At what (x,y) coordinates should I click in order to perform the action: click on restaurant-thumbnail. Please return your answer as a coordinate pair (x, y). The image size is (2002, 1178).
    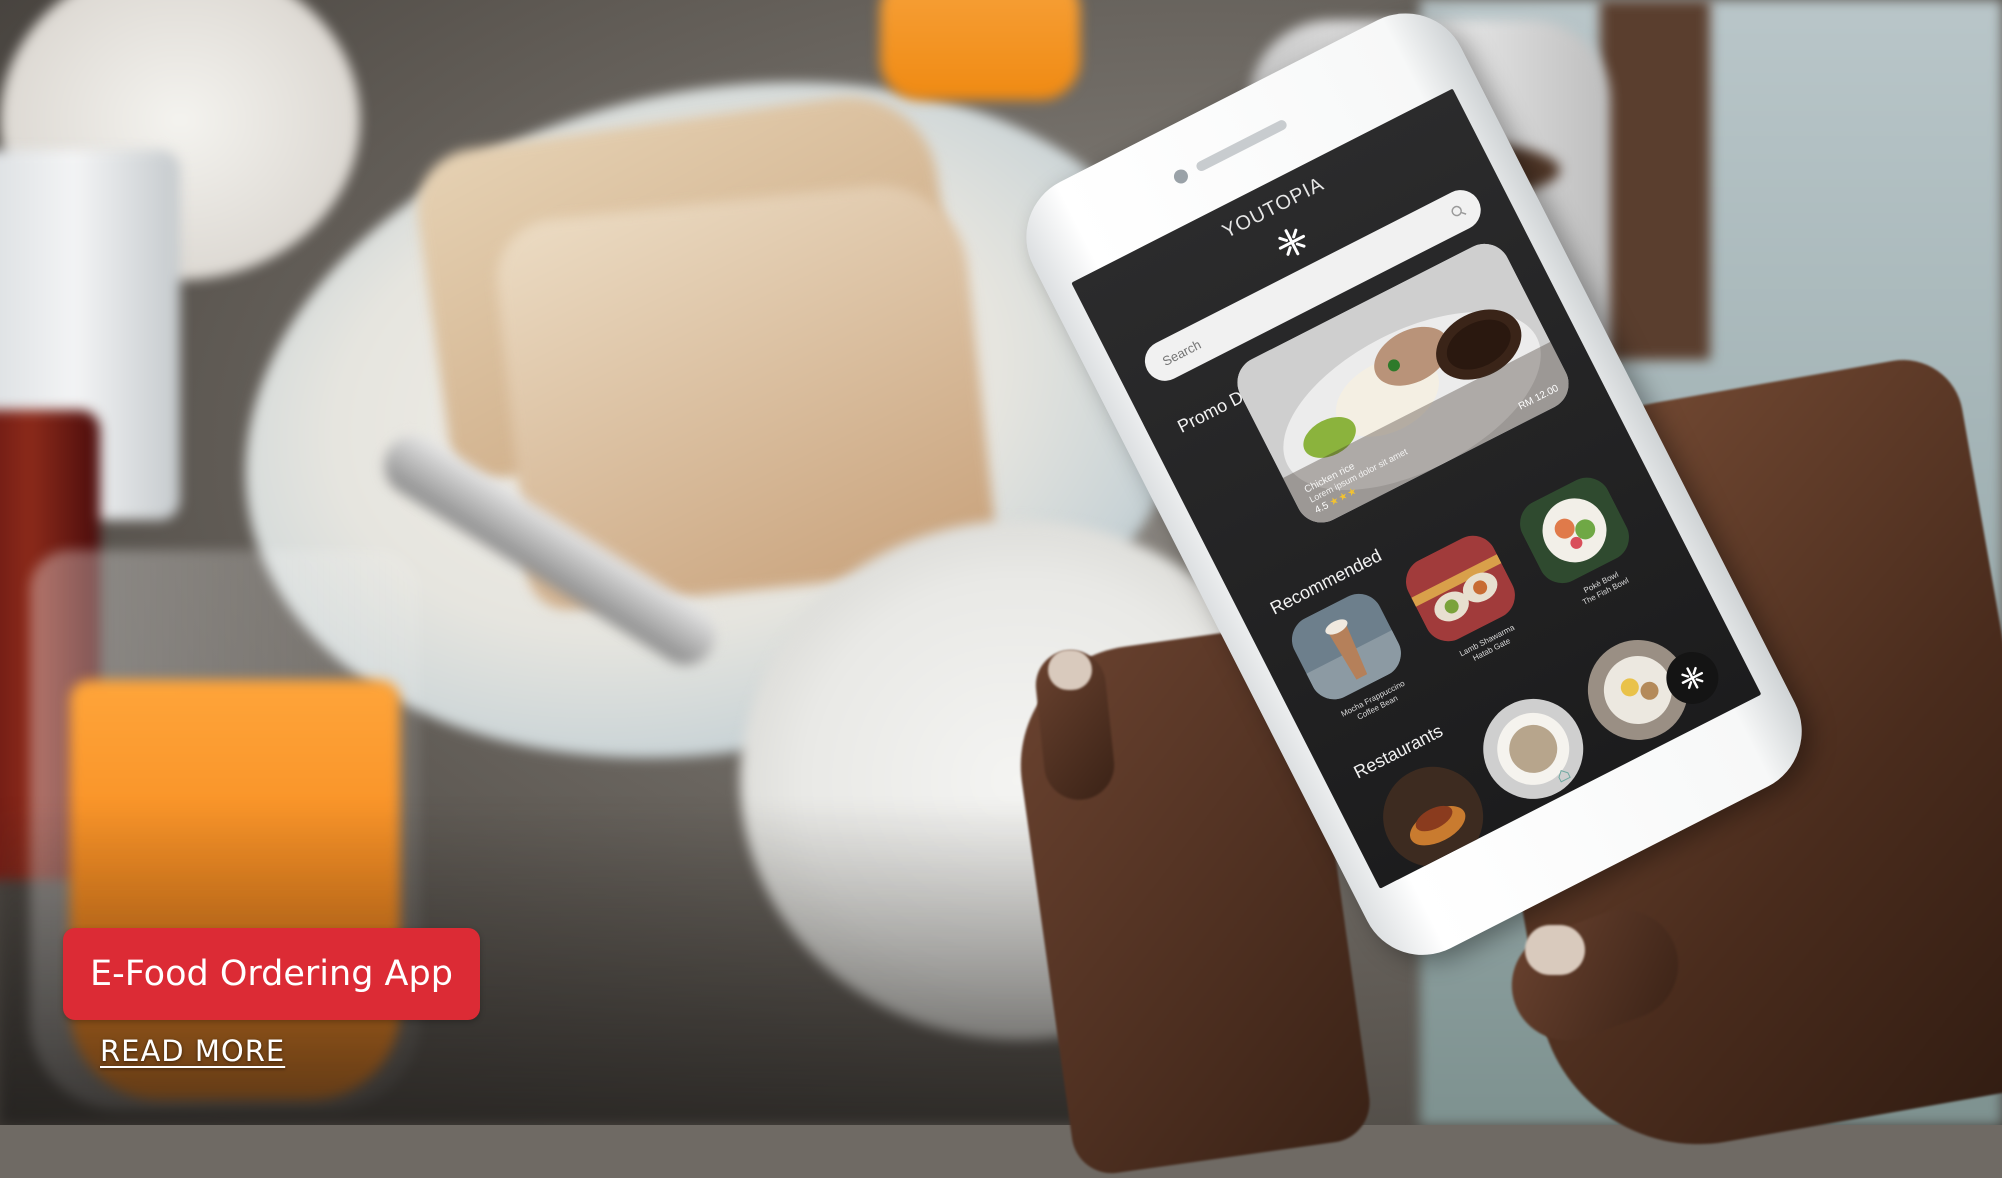
    Looking at the image, I should click on (1533, 749).